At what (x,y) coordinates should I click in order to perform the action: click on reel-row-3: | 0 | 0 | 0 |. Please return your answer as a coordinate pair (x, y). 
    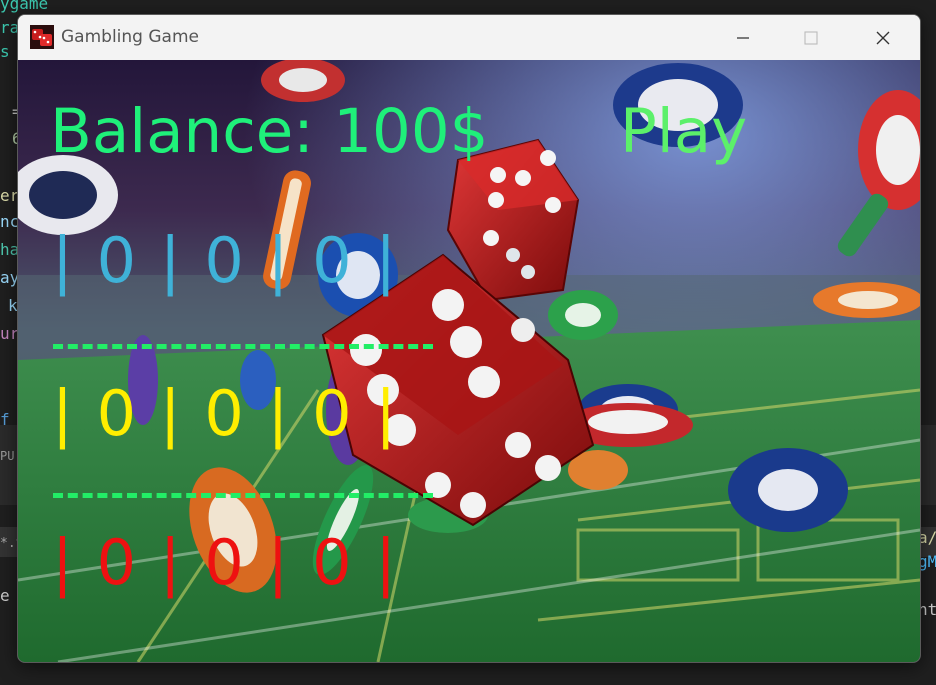
    Looking at the image, I should click on (225, 562).